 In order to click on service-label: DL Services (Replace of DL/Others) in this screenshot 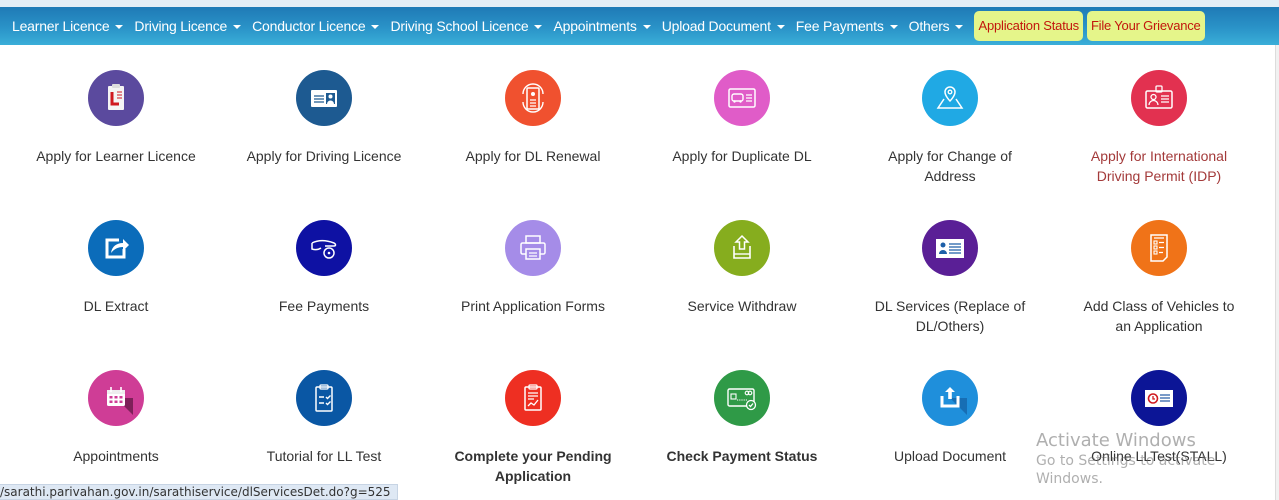, I will do `click(950, 316)`.